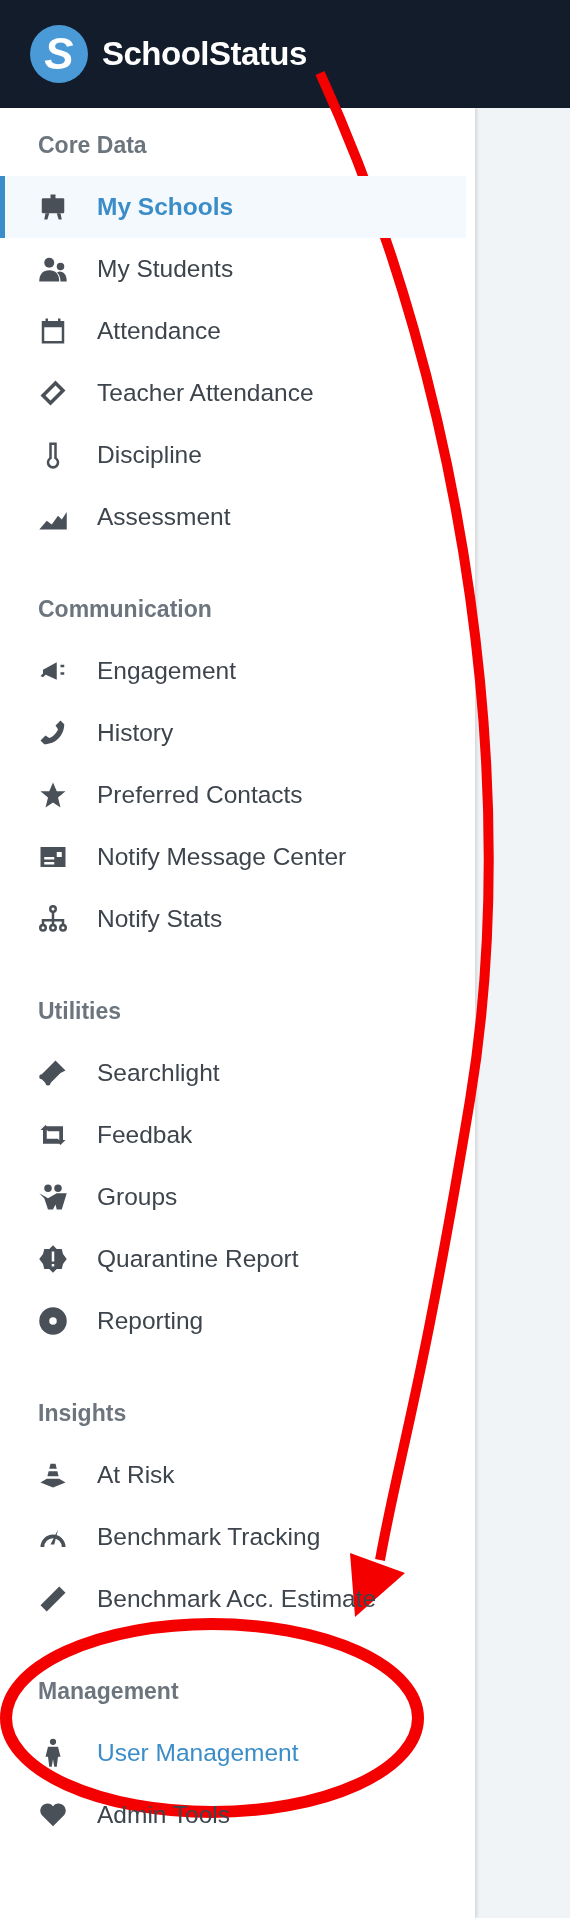 Image resolution: width=570 pixels, height=1918 pixels. What do you see at coordinates (233, 795) in the screenshot?
I see `sidebar-item: Preferred Contacts` at bounding box center [233, 795].